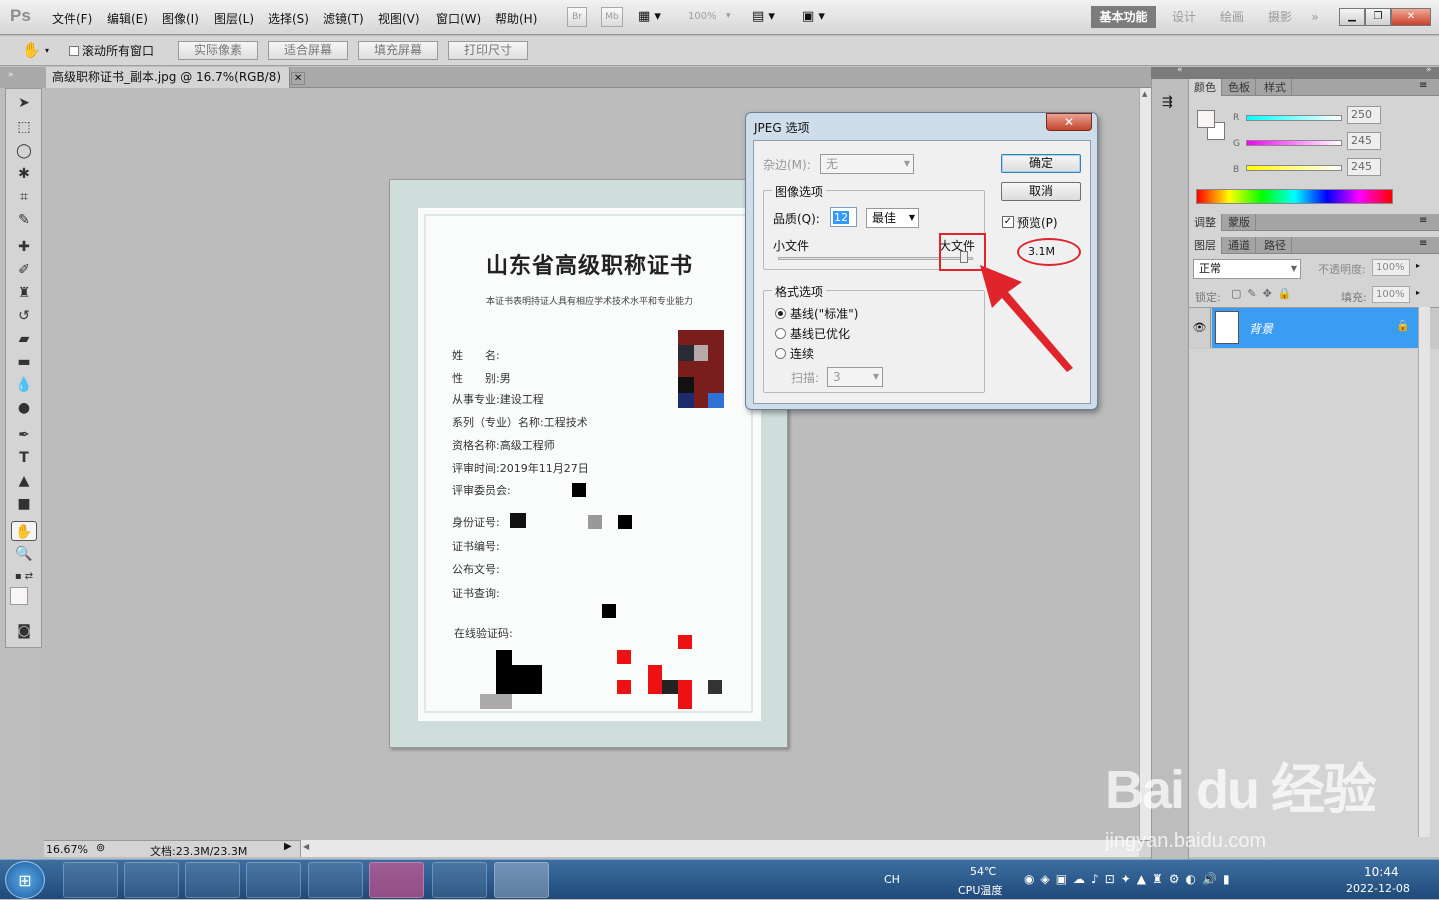  Describe the element at coordinates (234, 18) in the screenshot. I see `menu-layer: 图层(L)` at that location.